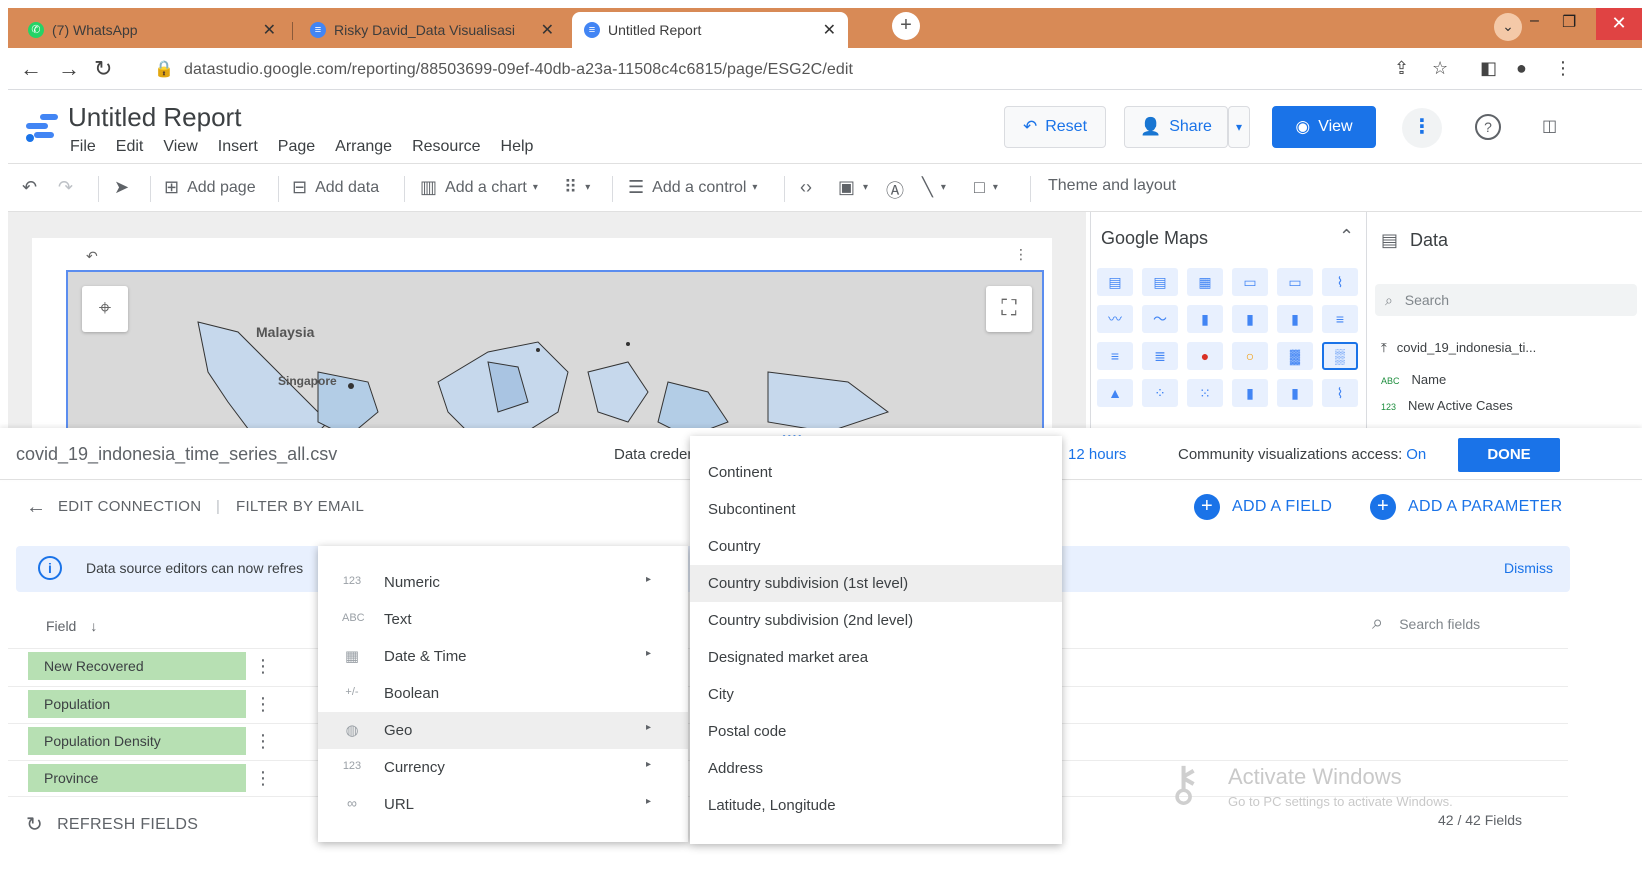  What do you see at coordinates (238, 147) in the screenshot?
I see `menu-insert: Insert` at bounding box center [238, 147].